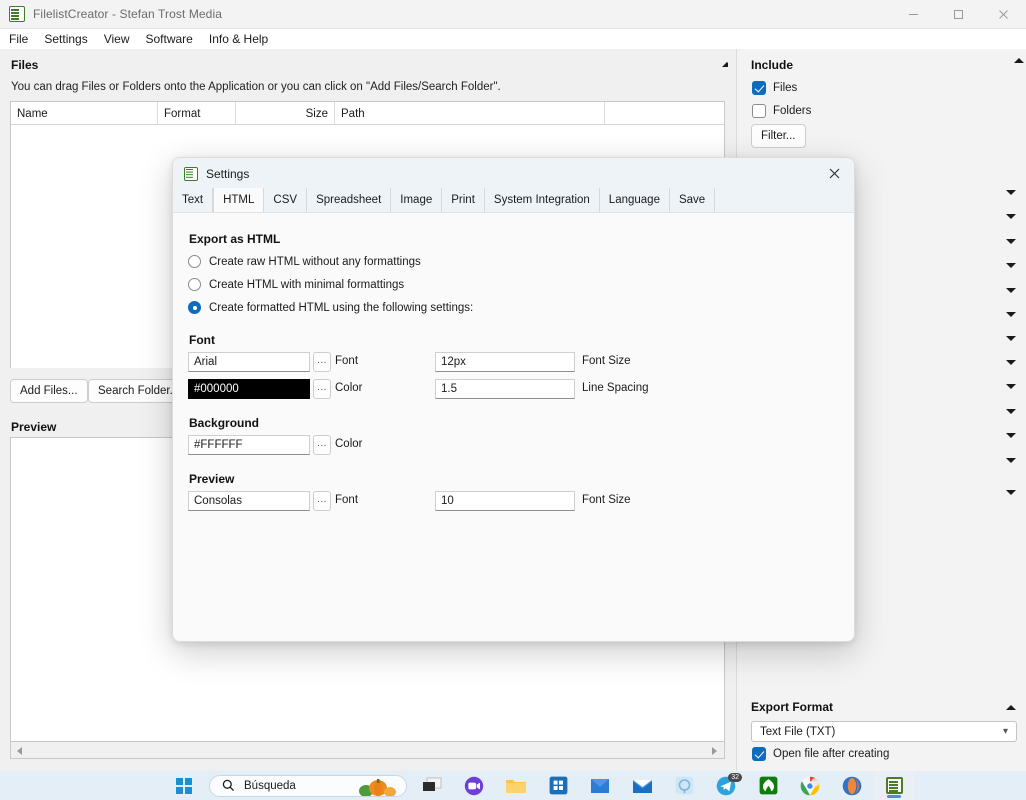  What do you see at coordinates (249, 362) in the screenshot?
I see `font-name-input: Arial` at bounding box center [249, 362].